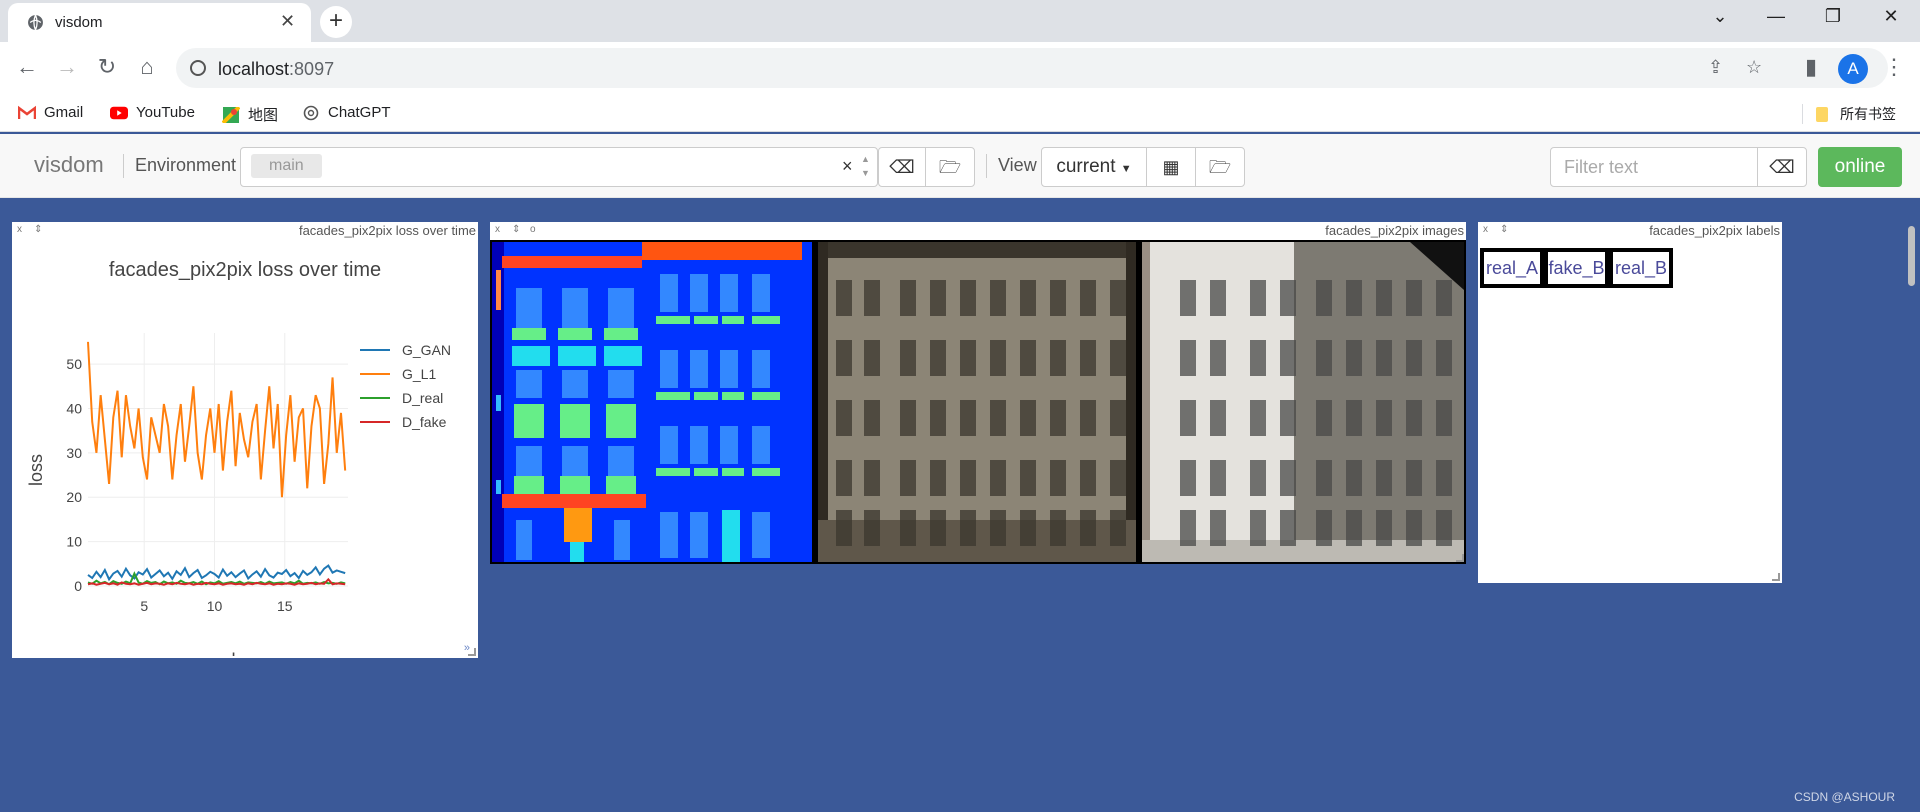 This screenshot has width=1920, height=812. Describe the element at coordinates (865, 166) in the screenshot. I see `environment-spinner-icon: ▲ ▼` at that location.